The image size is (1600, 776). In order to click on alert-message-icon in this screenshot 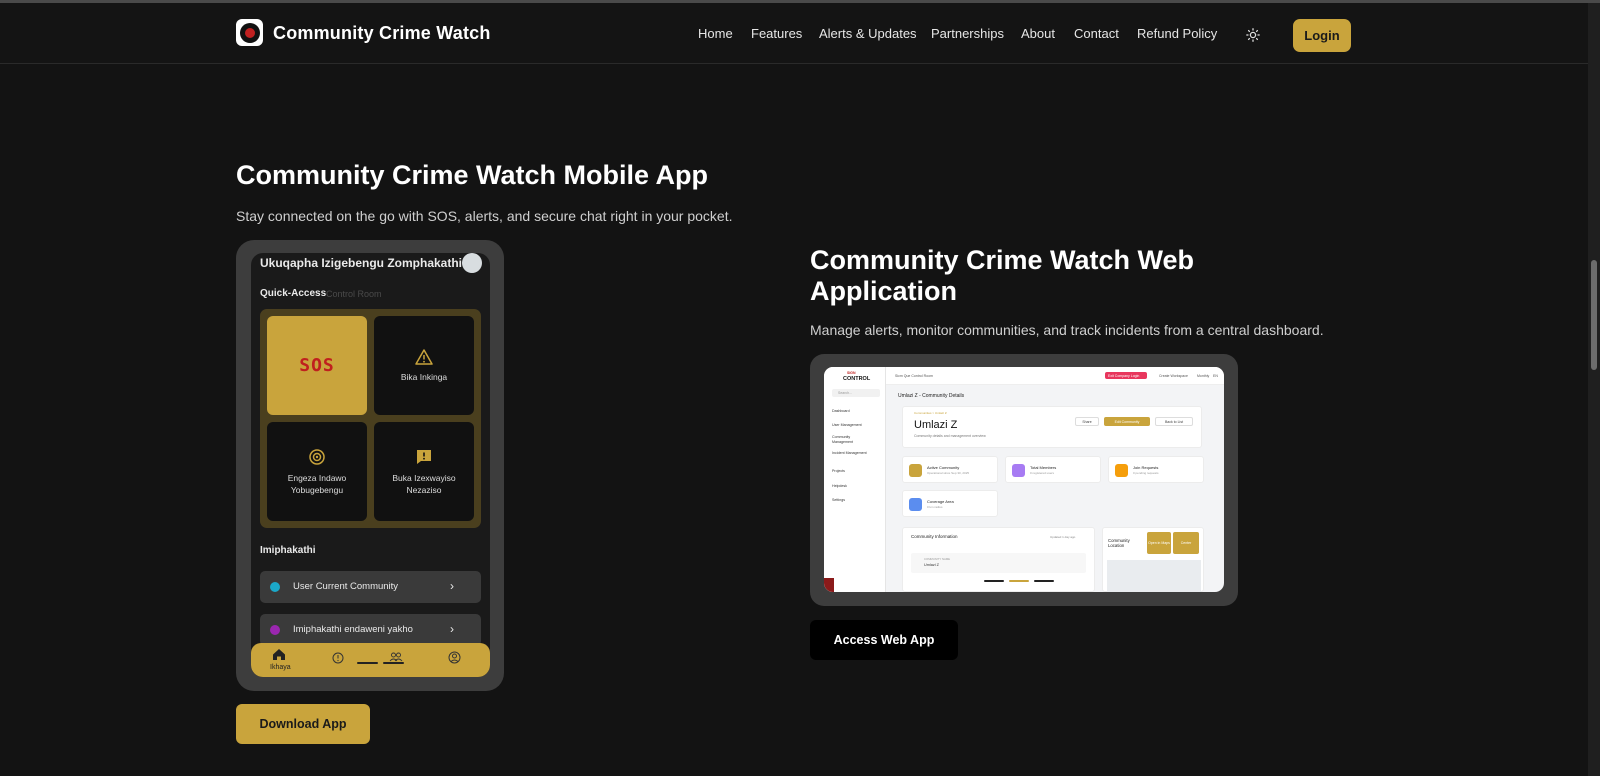, I will do `click(424, 456)`.